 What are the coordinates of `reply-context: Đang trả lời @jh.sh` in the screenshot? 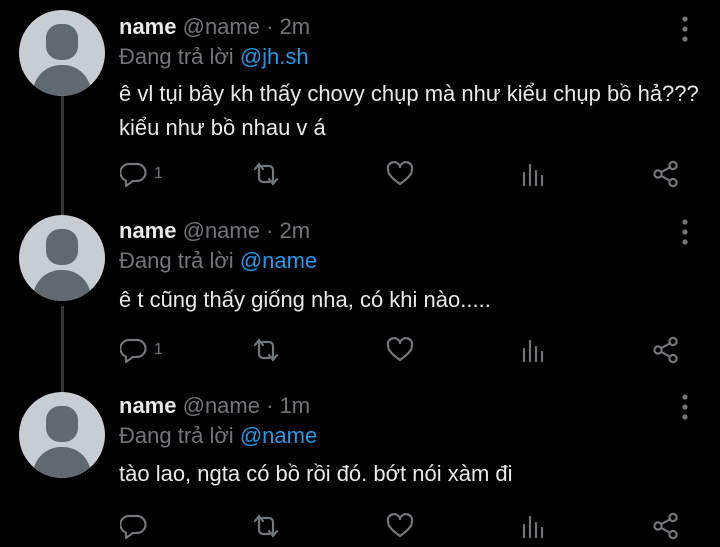 It's located at (214, 57).